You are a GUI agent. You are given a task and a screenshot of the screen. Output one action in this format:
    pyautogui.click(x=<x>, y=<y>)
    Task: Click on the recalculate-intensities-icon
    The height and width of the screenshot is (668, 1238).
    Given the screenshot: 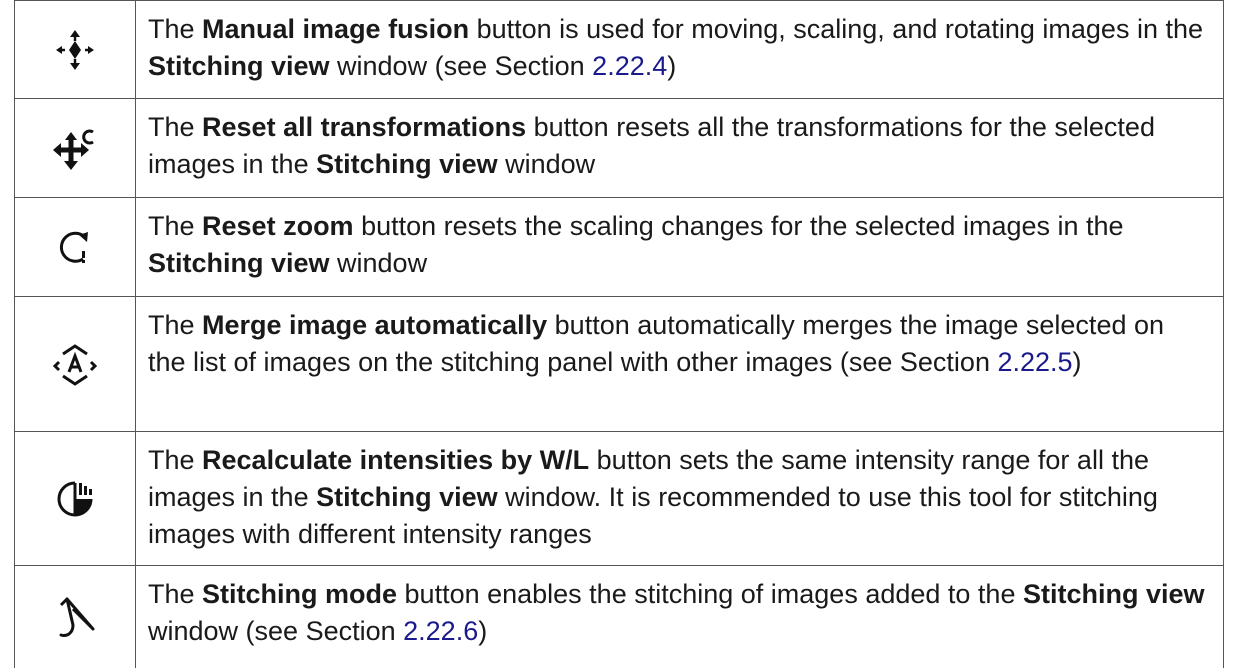 What is the action you would take?
    pyautogui.click(x=75, y=498)
    